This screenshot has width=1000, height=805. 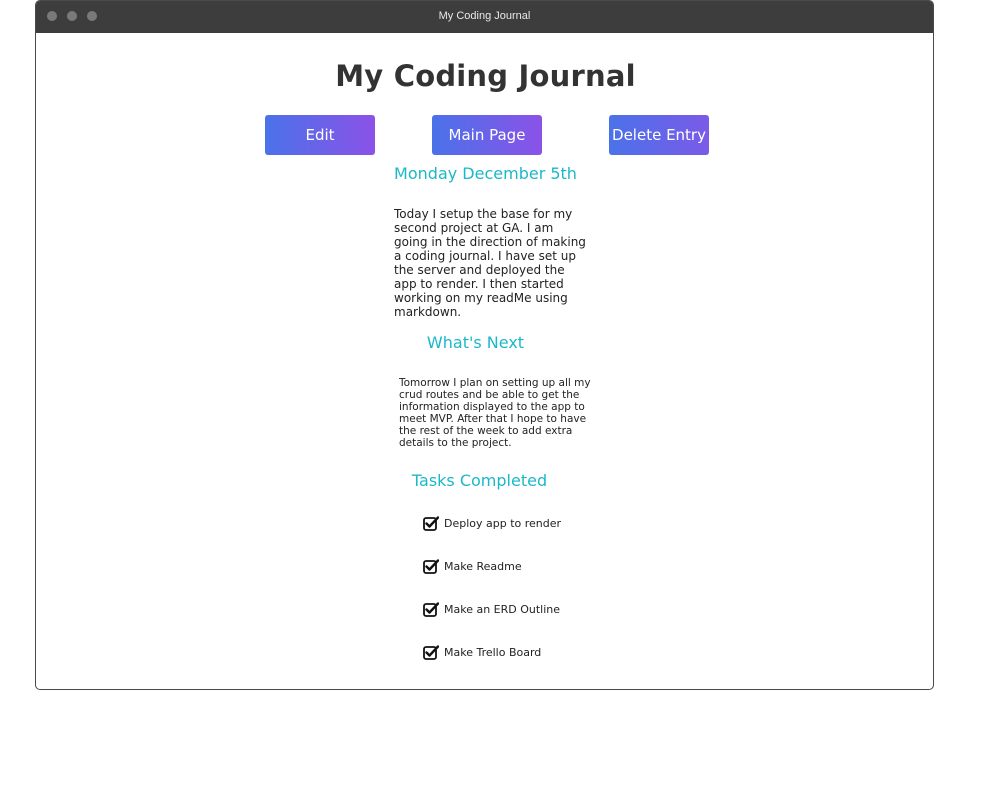 I want to click on window-titlebar: My Coding Journal, so click(x=484, y=17).